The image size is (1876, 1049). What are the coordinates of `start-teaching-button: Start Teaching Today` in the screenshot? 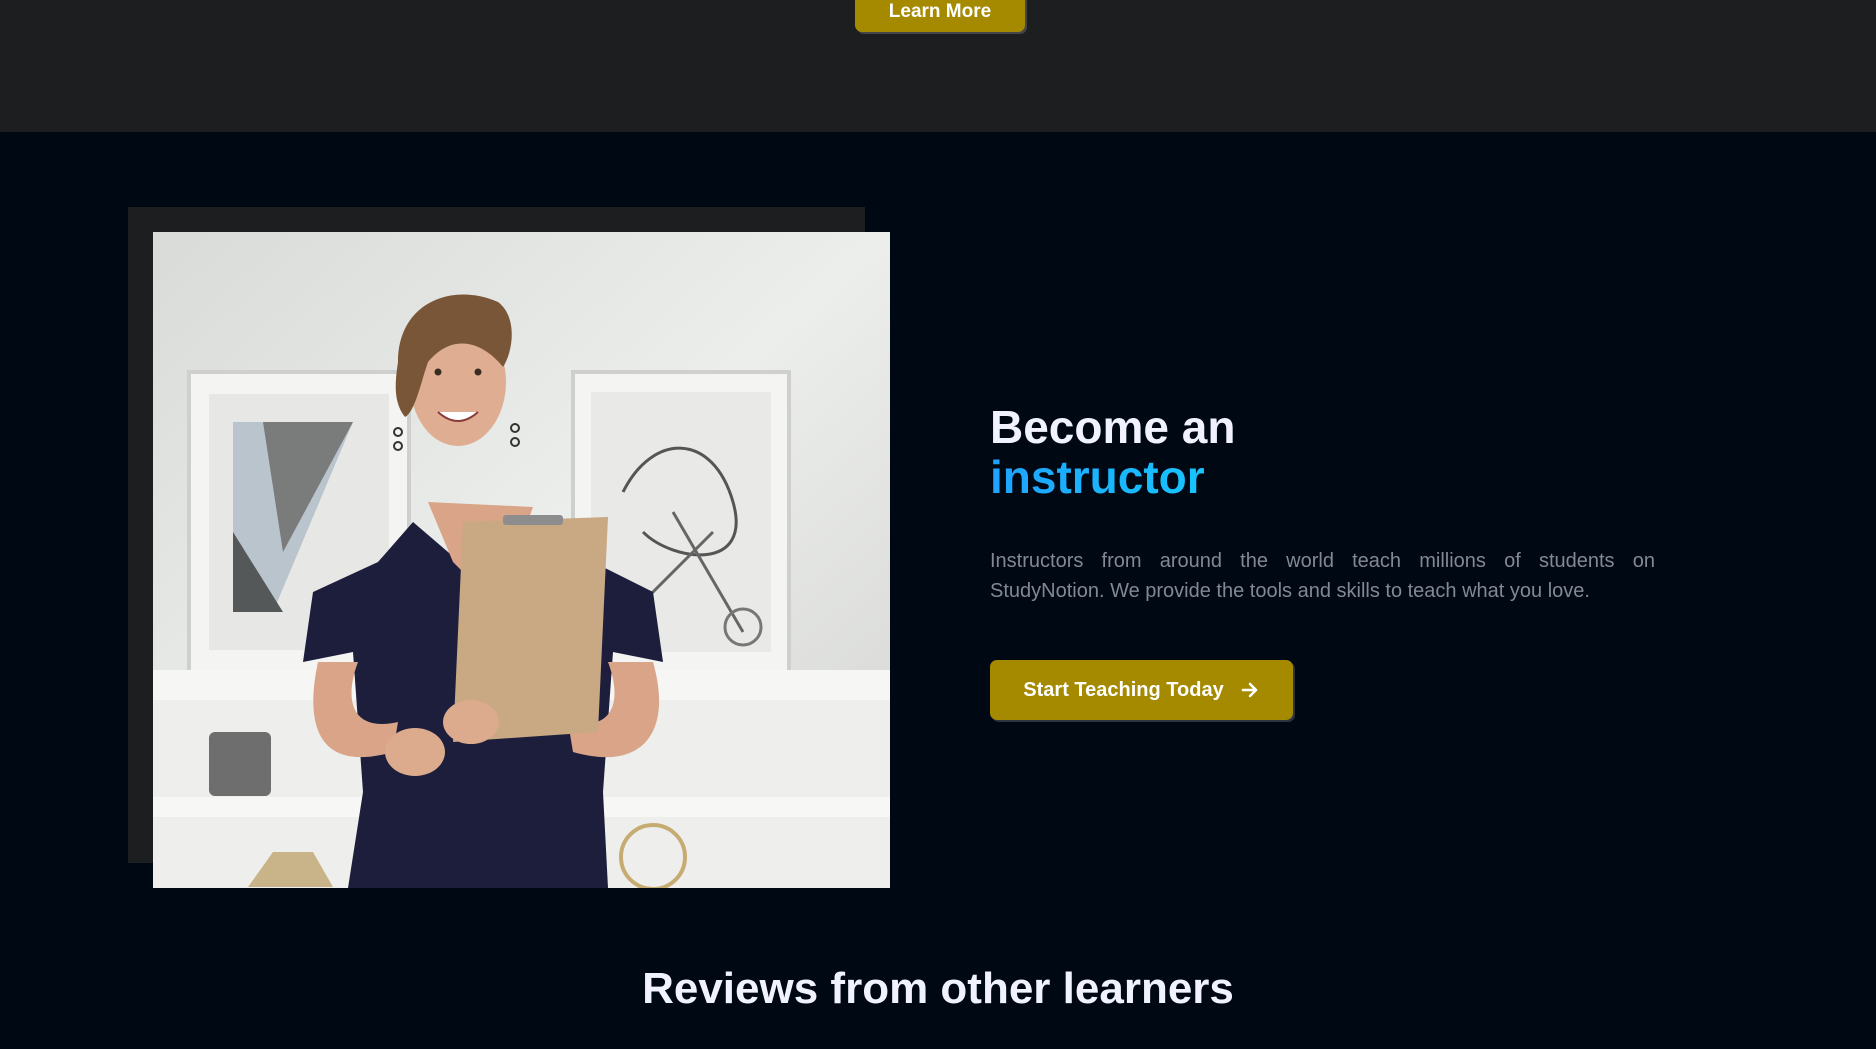 It's located at (1141, 690).